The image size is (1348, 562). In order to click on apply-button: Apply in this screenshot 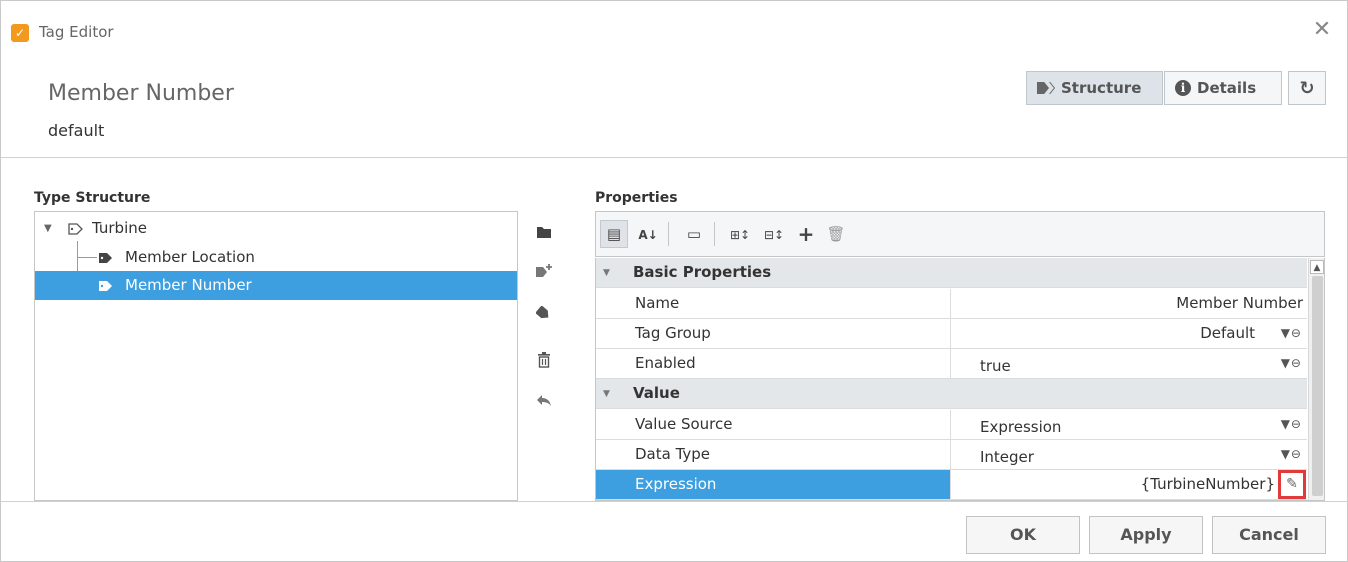, I will do `click(1146, 535)`.